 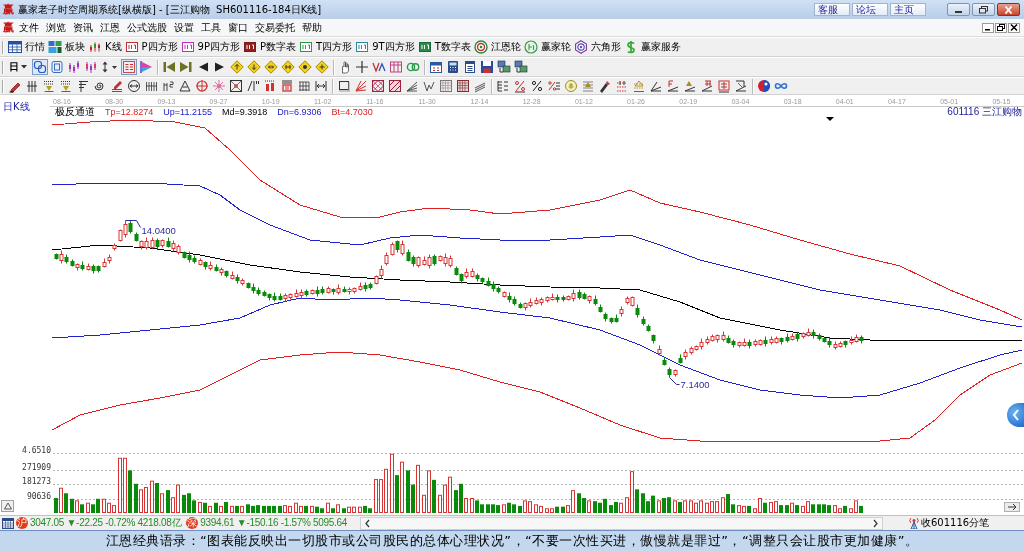 What do you see at coordinates (580, 47) in the screenshot?
I see `hexagon-icon` at bounding box center [580, 47].